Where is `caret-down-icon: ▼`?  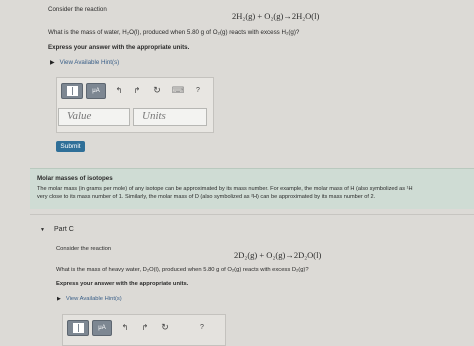
caret-down-icon: ▼ is located at coordinates (42, 229).